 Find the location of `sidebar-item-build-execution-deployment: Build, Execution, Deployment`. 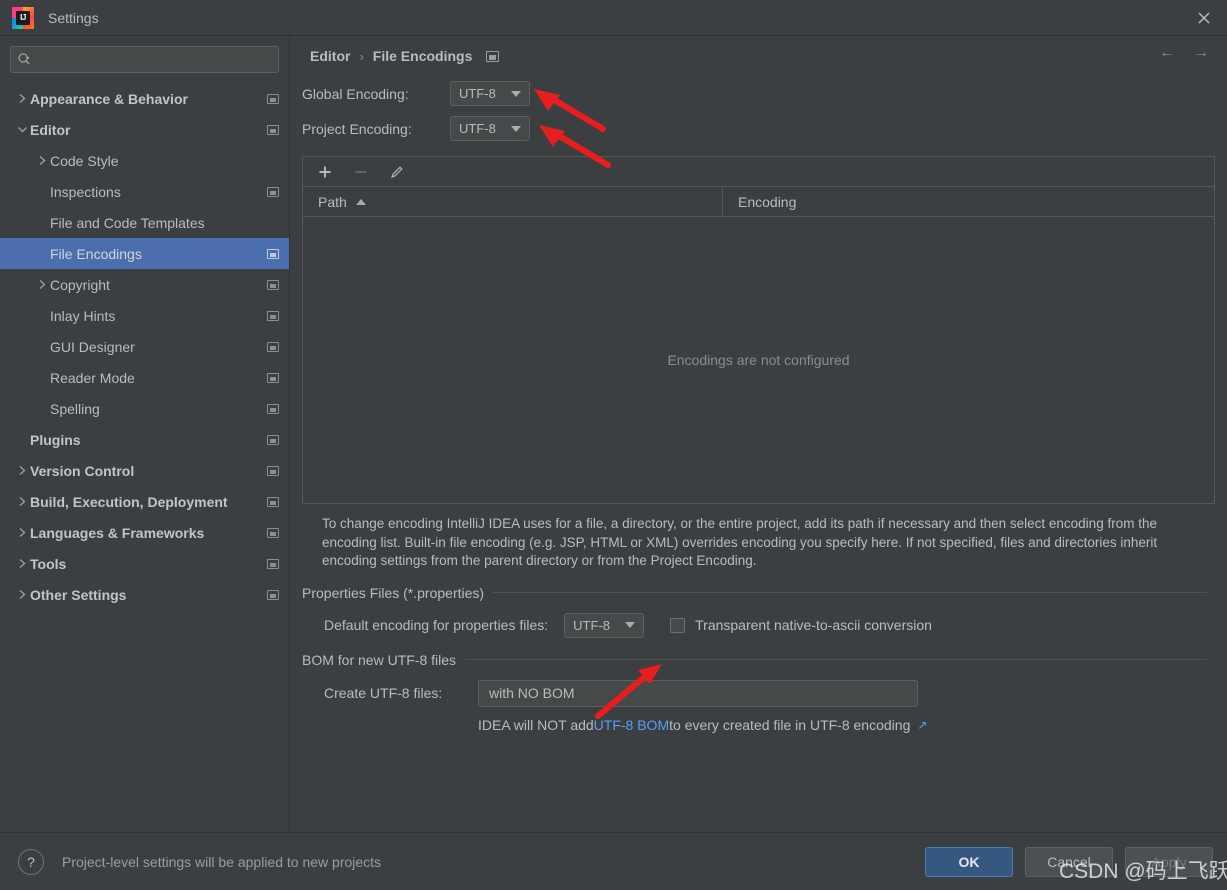

sidebar-item-build-execution-deployment: Build, Execution, Deployment is located at coordinates (144, 501).